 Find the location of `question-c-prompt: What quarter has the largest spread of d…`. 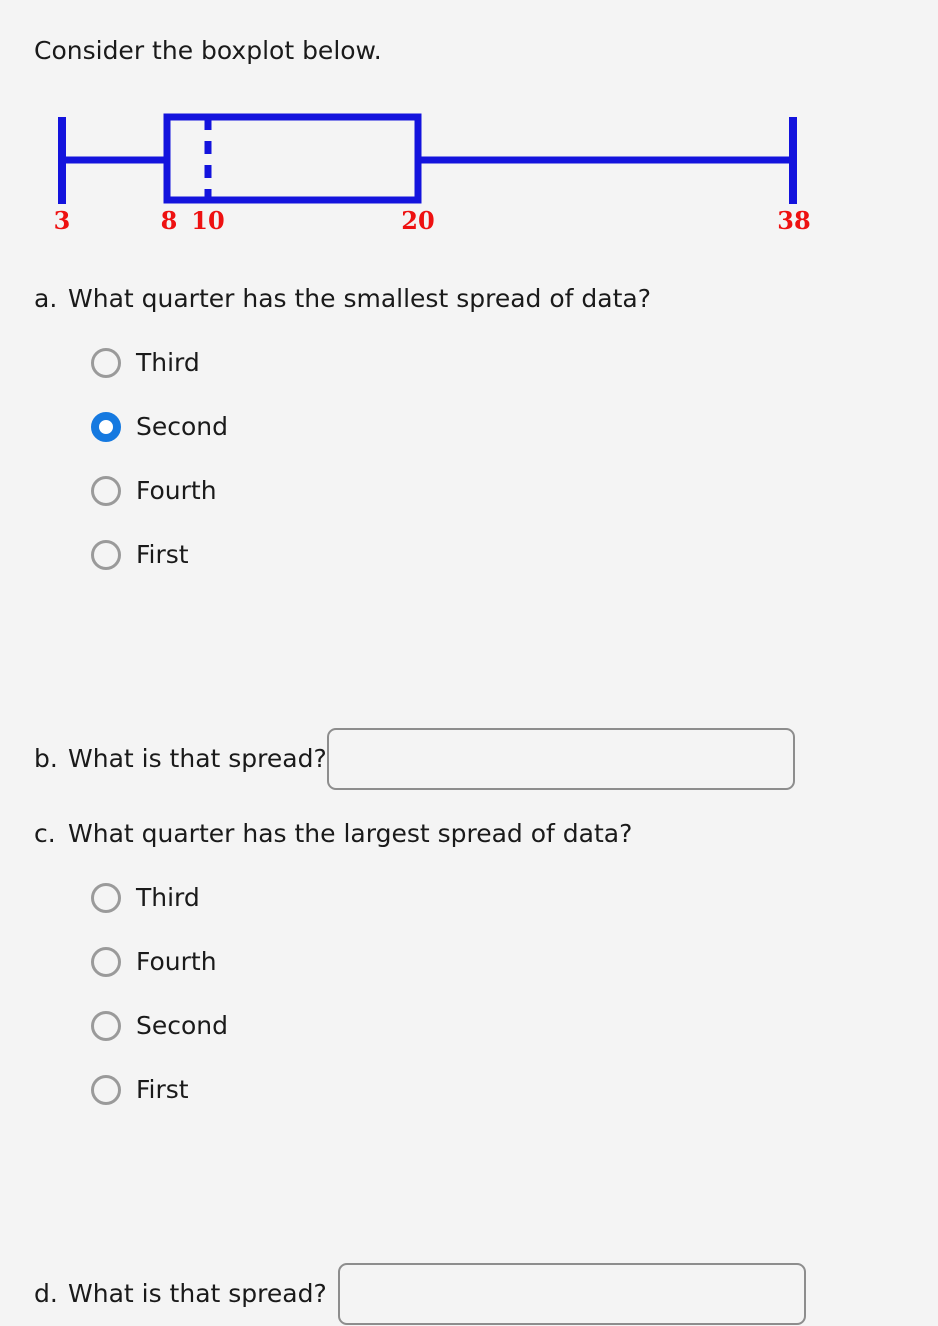

question-c-prompt: What quarter has the largest spread of d… is located at coordinates (350, 833).